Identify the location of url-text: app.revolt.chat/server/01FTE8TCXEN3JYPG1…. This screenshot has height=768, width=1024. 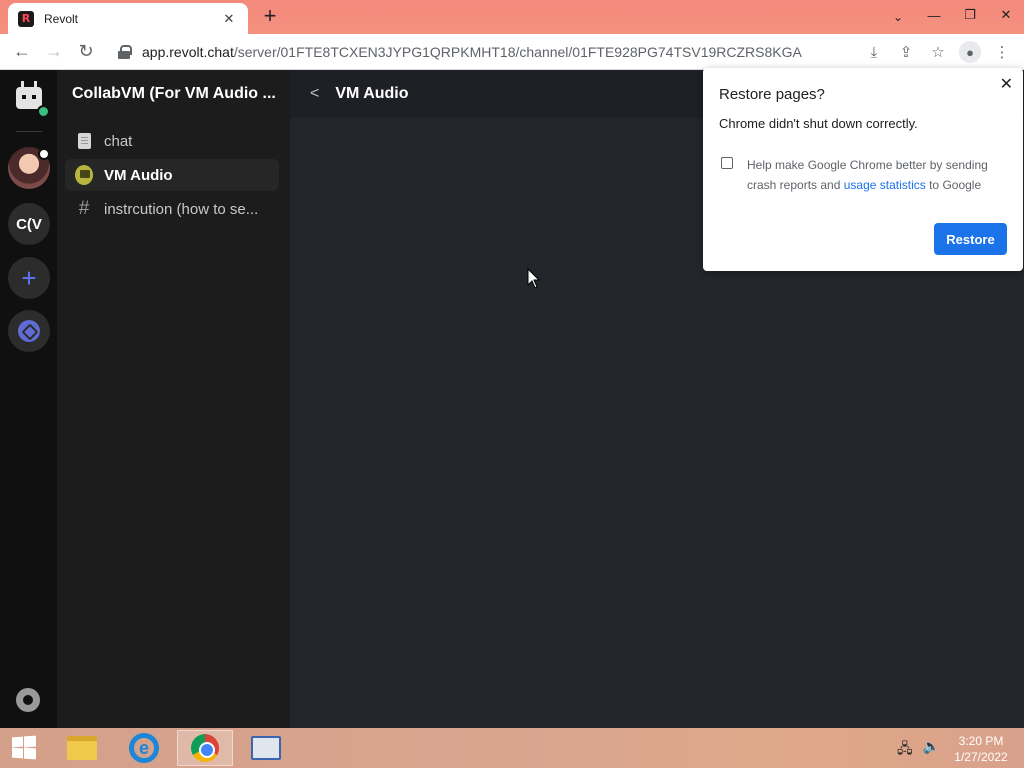
(472, 52).